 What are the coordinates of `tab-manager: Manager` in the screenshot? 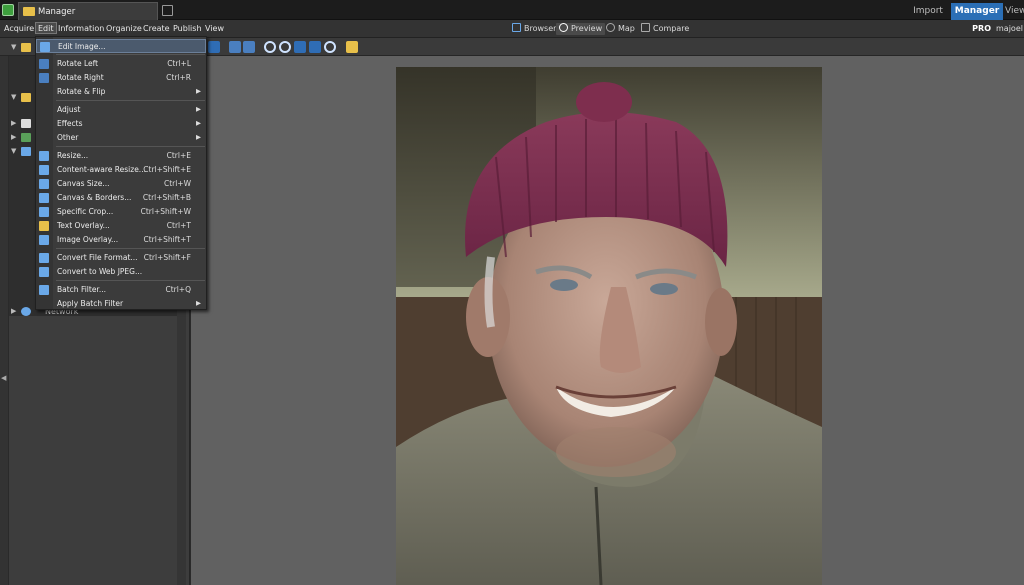 It's located at (977, 11).